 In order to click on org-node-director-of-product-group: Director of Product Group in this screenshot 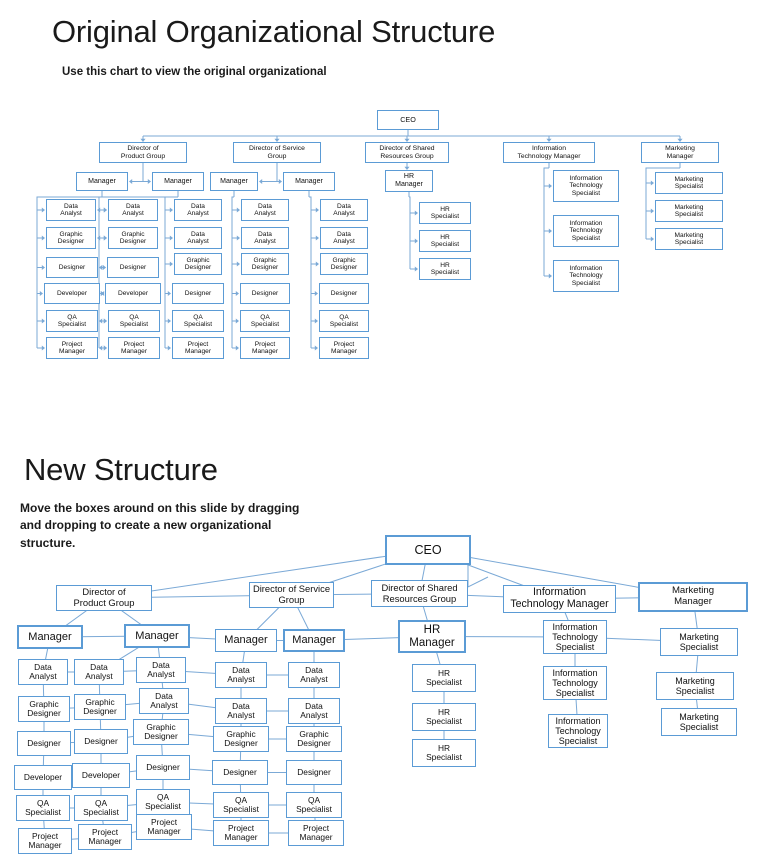, I will do `click(104, 598)`.